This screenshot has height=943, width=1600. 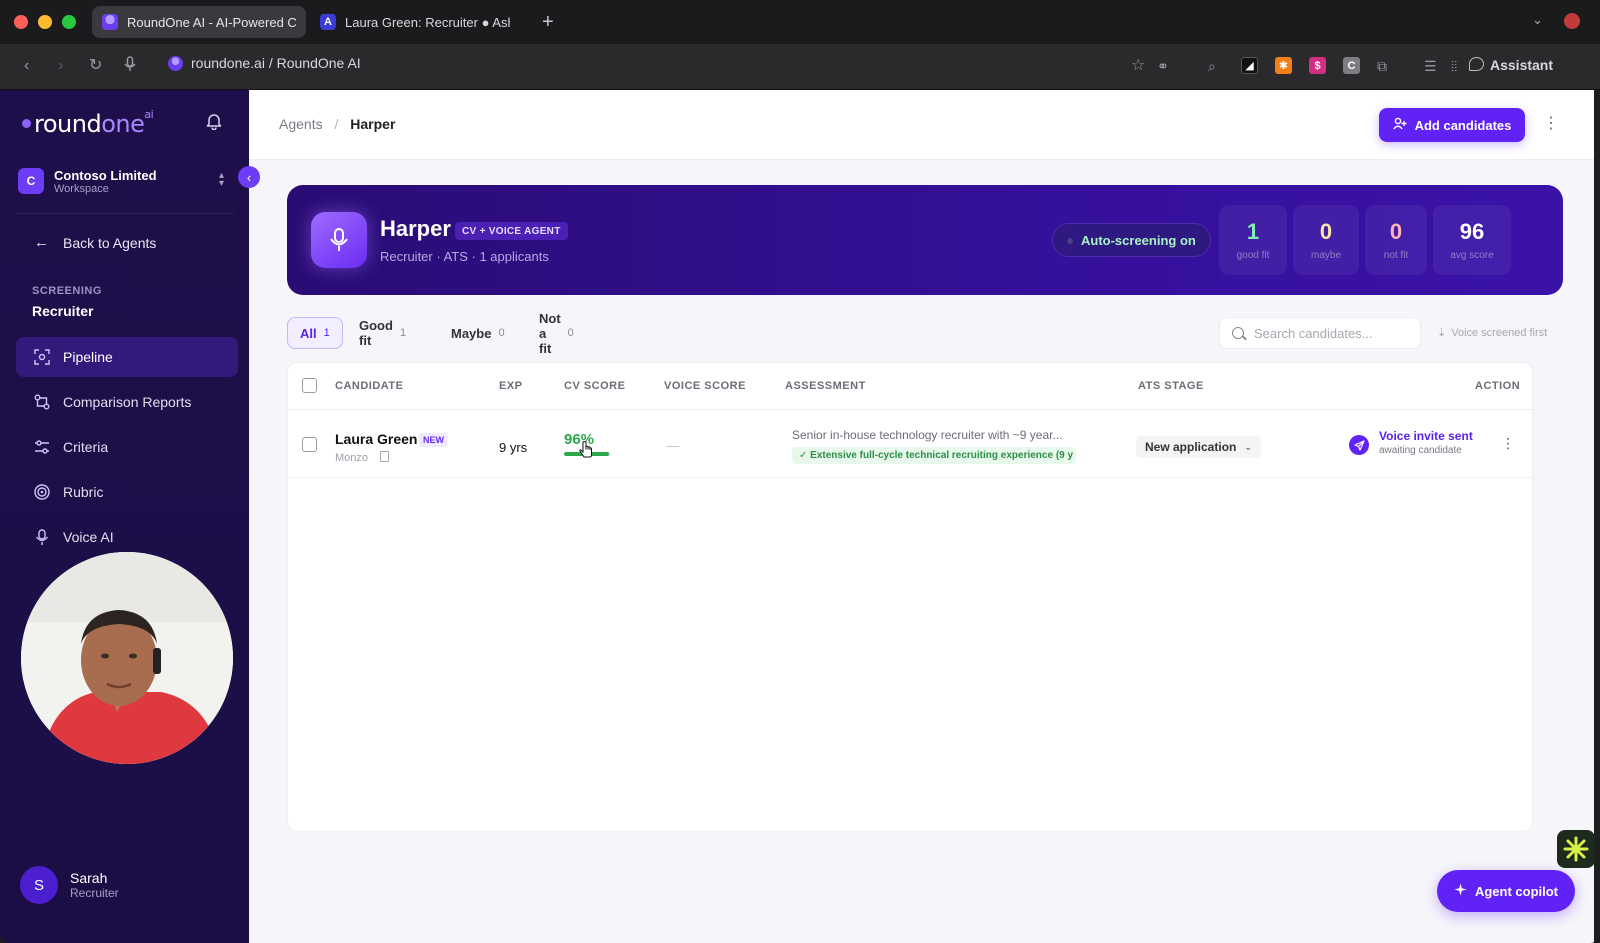 What do you see at coordinates (309, 444) in the screenshot?
I see `row-checkbox` at bounding box center [309, 444].